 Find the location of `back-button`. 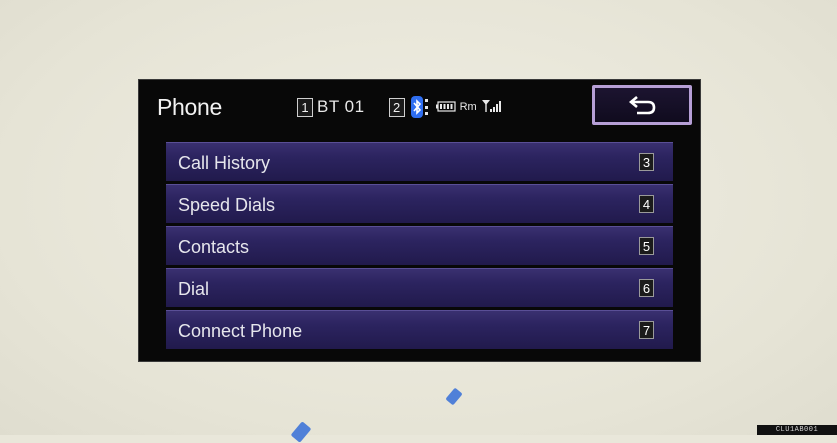

back-button is located at coordinates (642, 105).